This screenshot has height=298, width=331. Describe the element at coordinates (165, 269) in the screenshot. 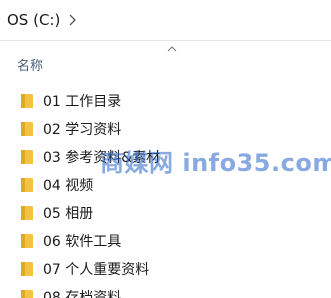

I see `list-item: 07 个人重要资料` at that location.